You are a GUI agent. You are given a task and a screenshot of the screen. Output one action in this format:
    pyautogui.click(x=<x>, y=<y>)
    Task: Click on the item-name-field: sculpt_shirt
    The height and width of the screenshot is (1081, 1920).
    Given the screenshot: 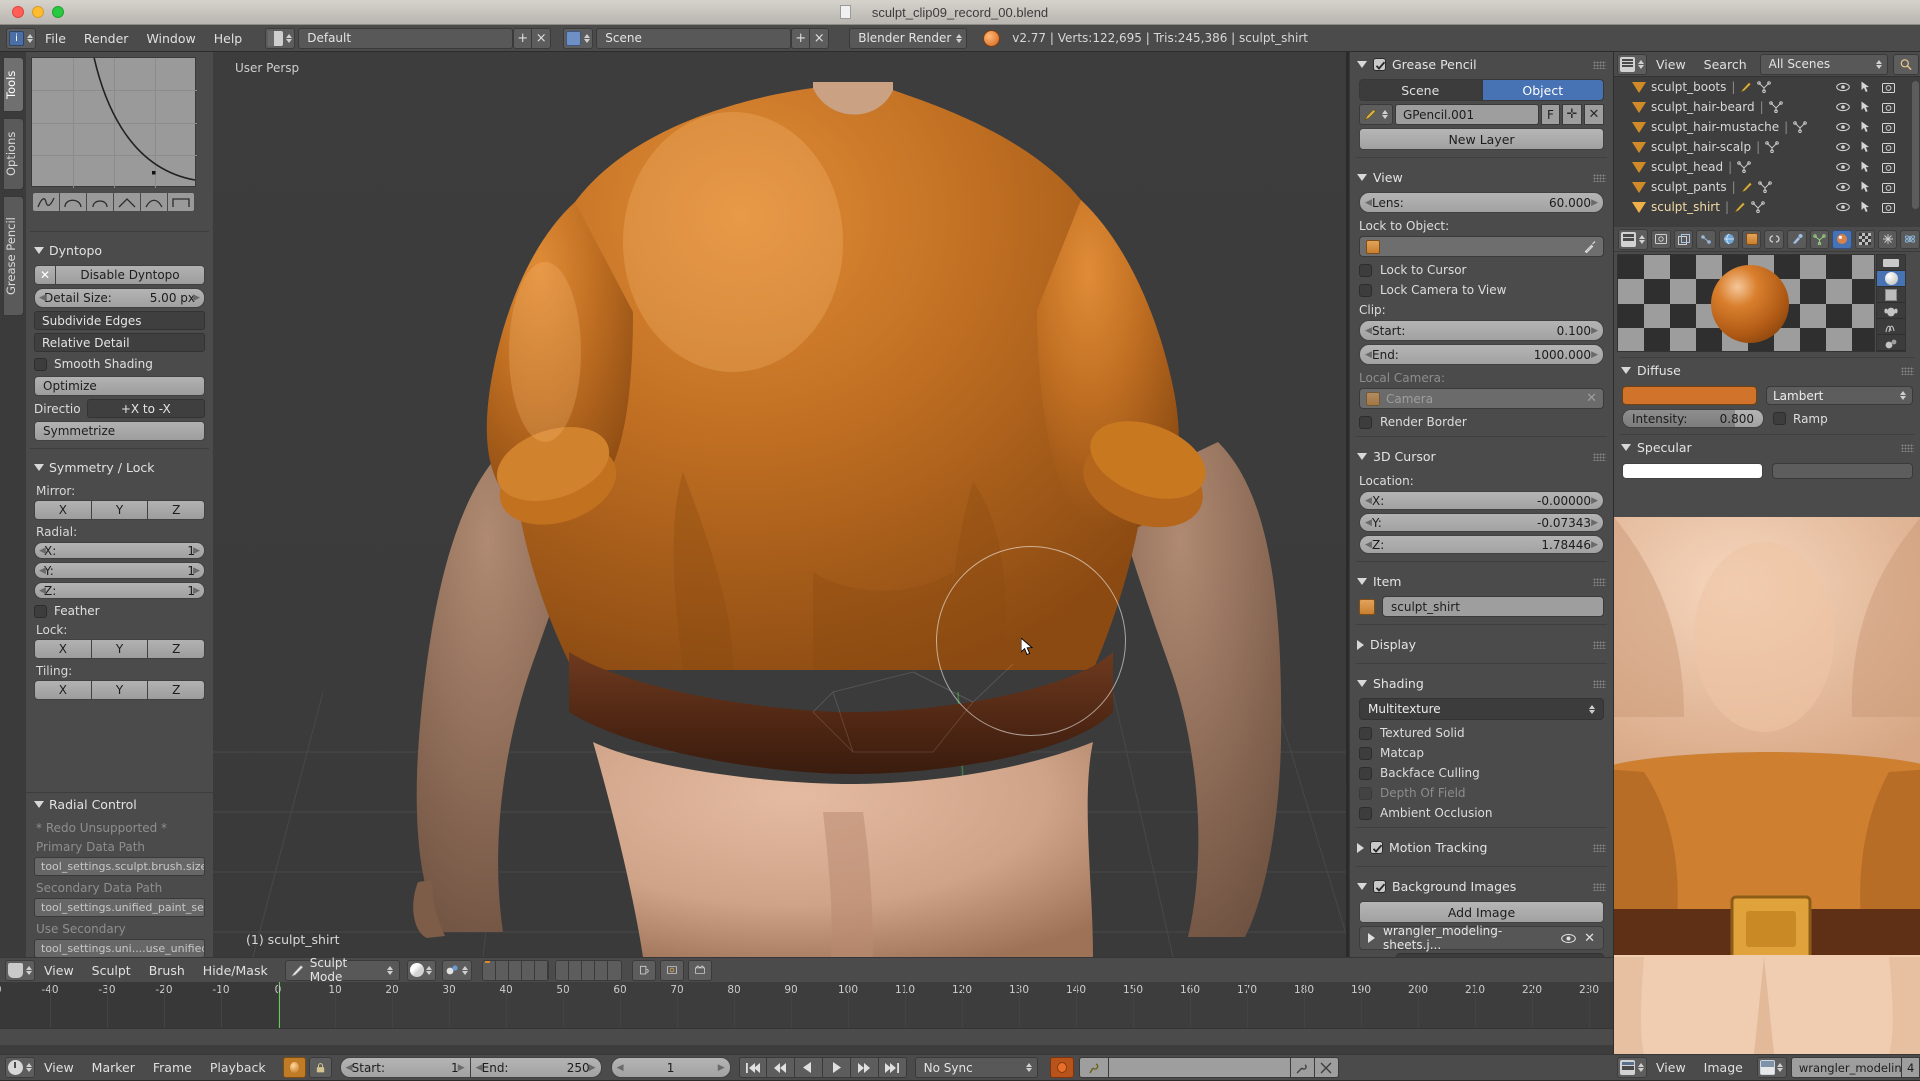 What is the action you would take?
    pyautogui.click(x=1493, y=606)
    